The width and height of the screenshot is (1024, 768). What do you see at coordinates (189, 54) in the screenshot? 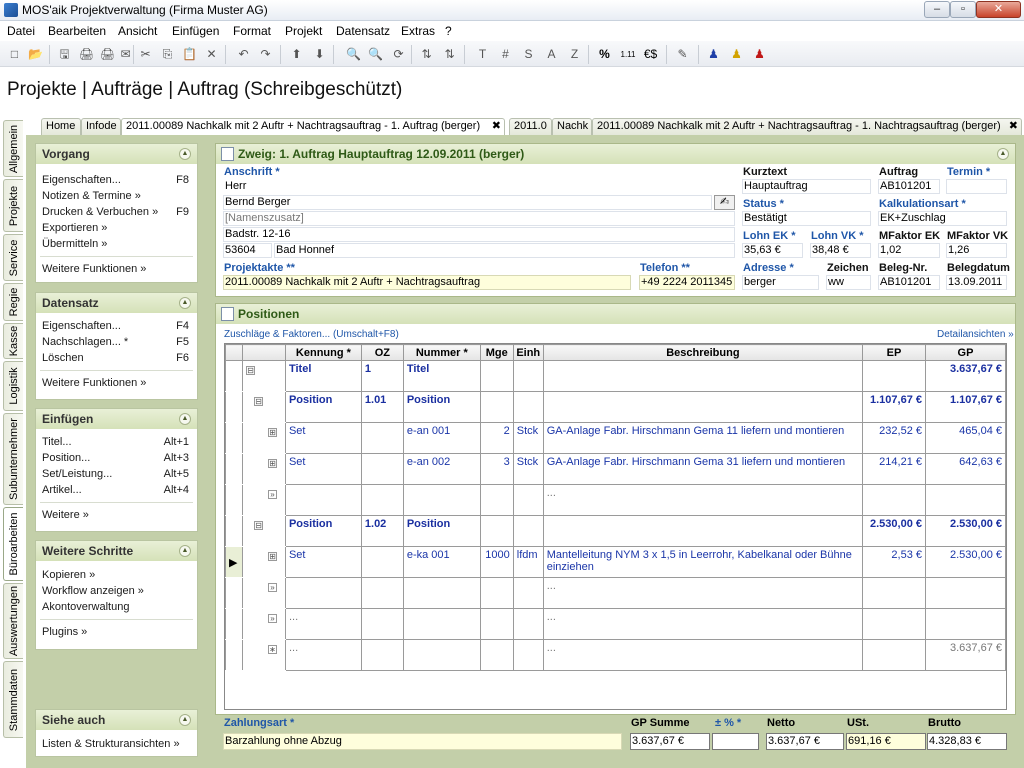
I see `paste-icon: 📋` at bounding box center [189, 54].